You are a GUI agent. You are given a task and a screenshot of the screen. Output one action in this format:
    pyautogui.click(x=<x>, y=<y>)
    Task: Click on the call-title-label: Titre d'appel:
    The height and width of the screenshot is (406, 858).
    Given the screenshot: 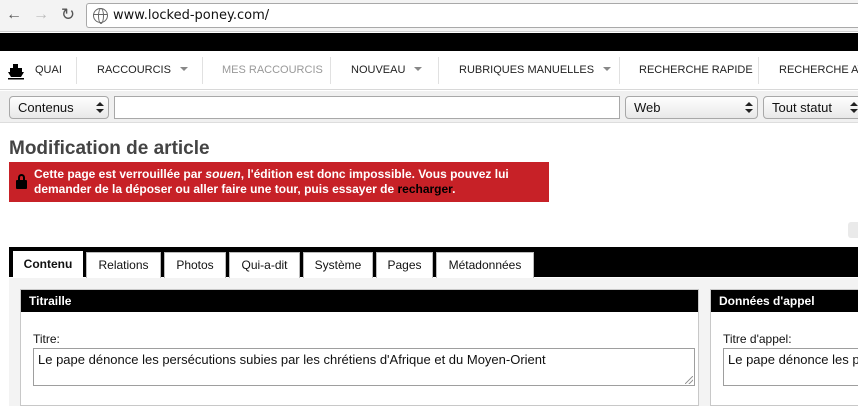 What is the action you would take?
    pyautogui.click(x=757, y=339)
    